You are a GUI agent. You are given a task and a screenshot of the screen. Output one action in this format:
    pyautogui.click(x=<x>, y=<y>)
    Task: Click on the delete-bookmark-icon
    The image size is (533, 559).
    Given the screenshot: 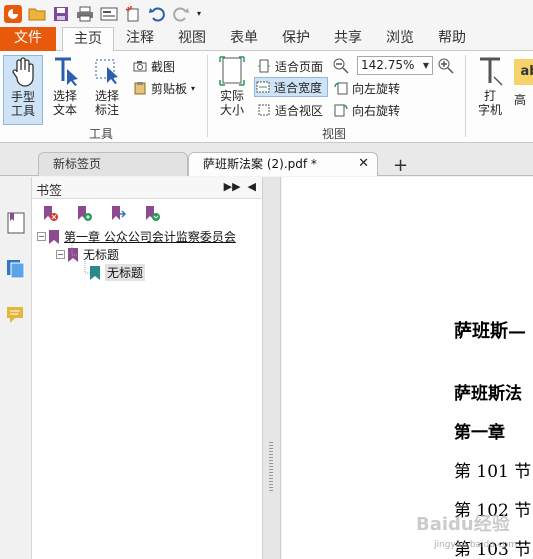 What is the action you would take?
    pyautogui.click(x=51, y=214)
    